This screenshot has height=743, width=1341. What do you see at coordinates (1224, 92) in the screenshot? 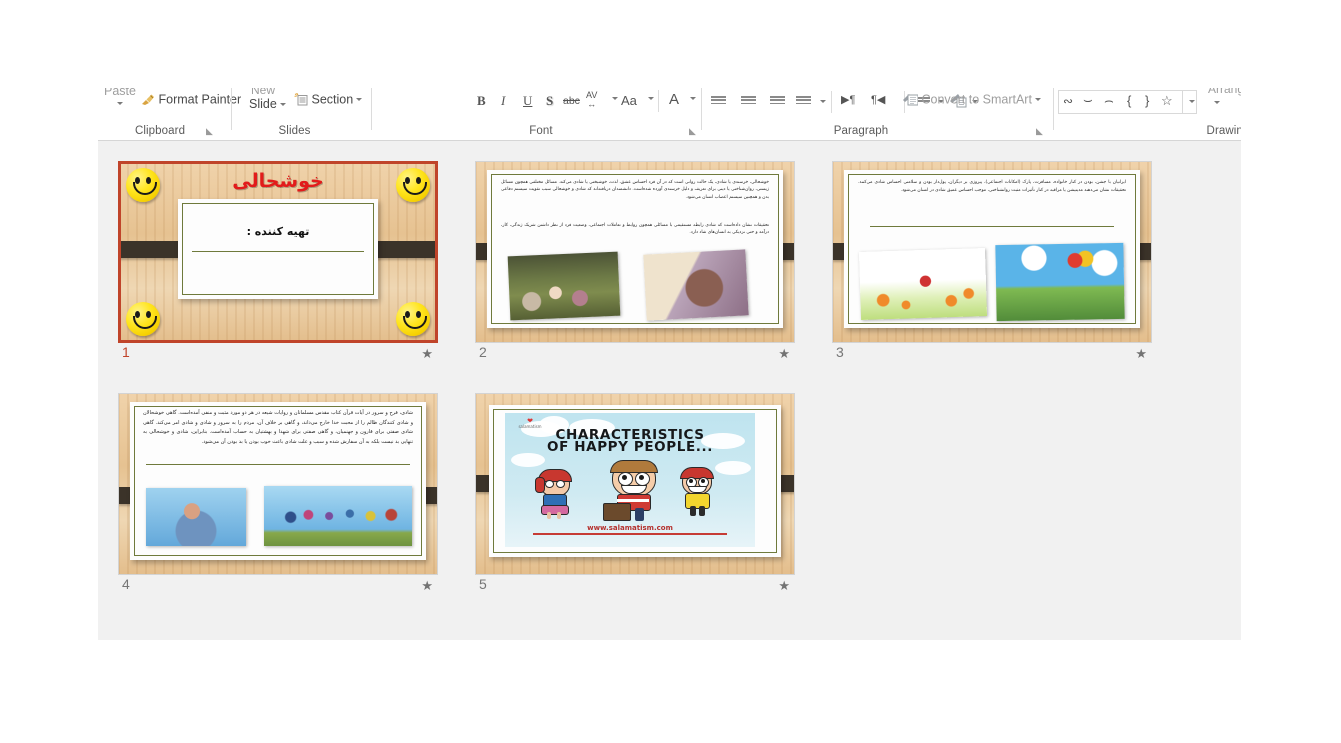
I see `arrange-button: Arrange` at bounding box center [1224, 92].